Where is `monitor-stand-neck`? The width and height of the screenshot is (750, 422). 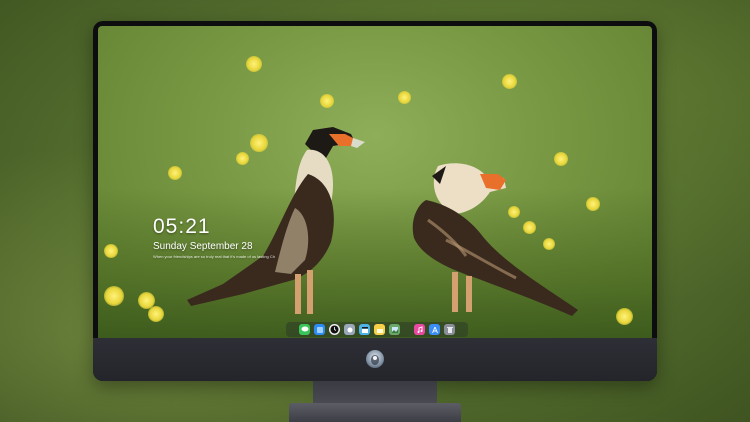 monitor-stand-neck is located at coordinates (375, 393).